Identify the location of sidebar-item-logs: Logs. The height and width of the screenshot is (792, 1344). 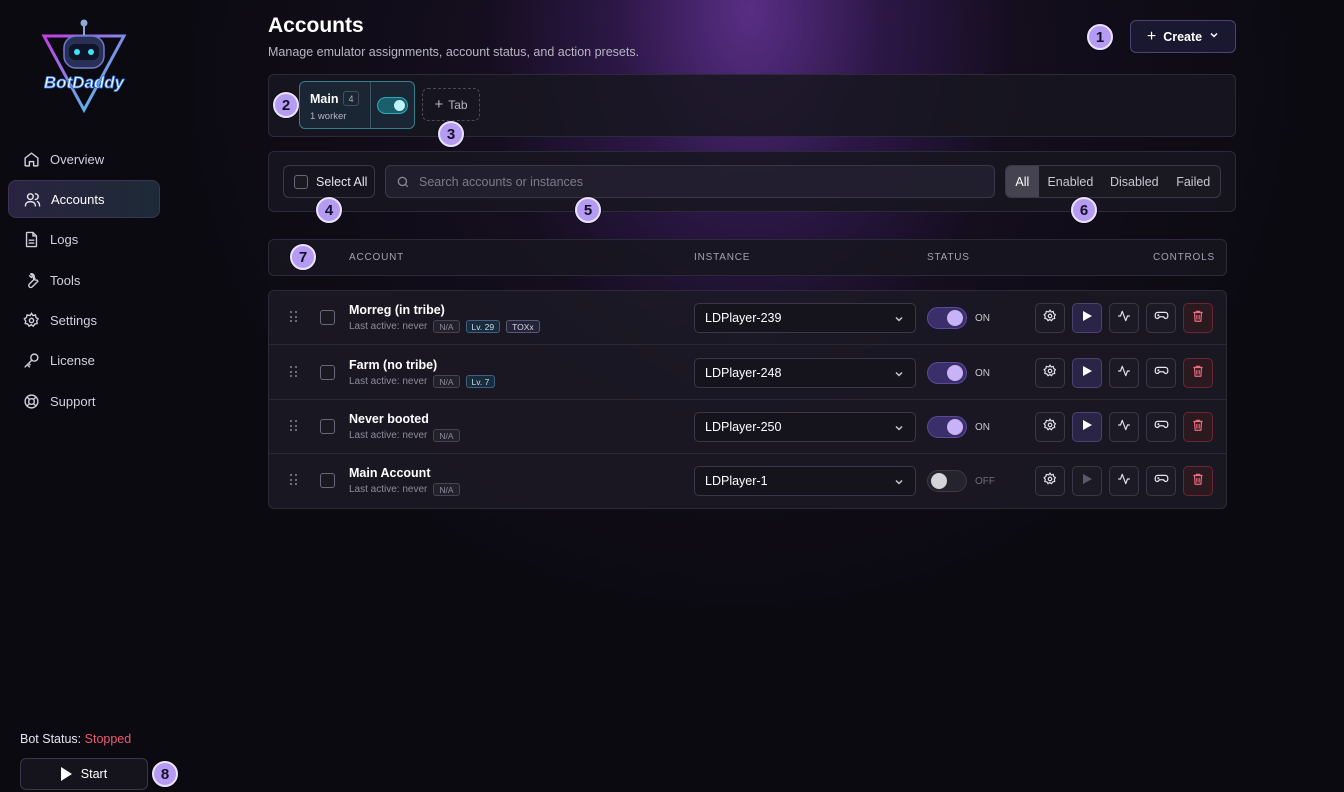
(84, 240).